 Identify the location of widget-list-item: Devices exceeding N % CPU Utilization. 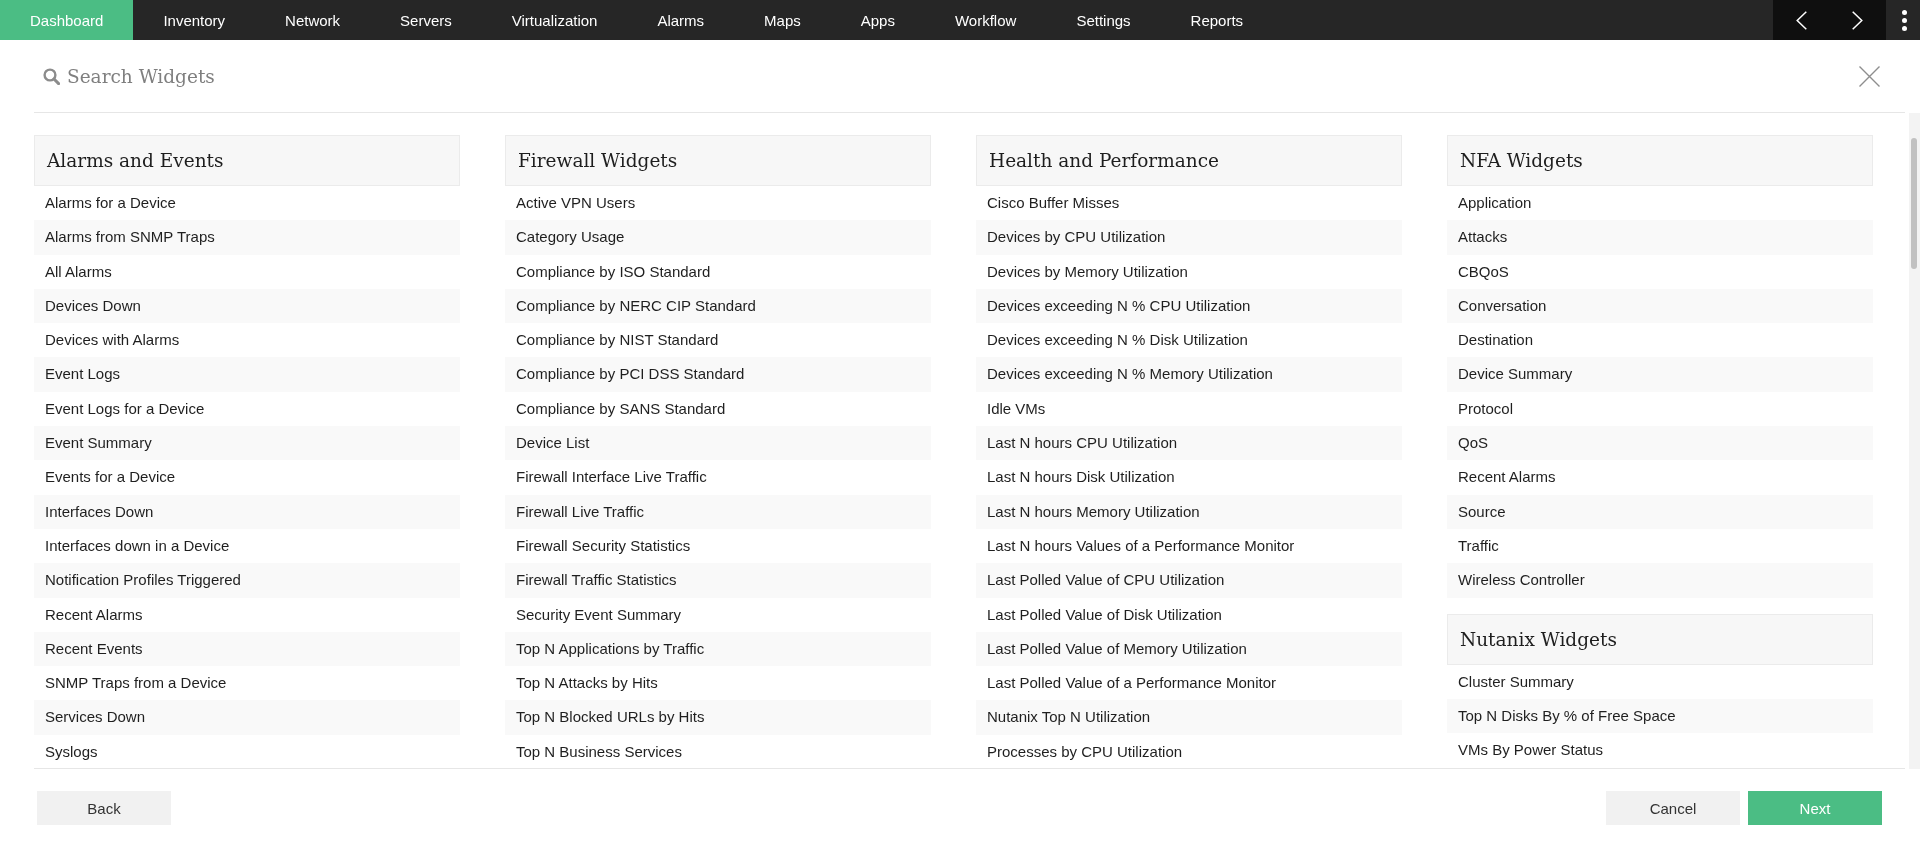
(1189, 306).